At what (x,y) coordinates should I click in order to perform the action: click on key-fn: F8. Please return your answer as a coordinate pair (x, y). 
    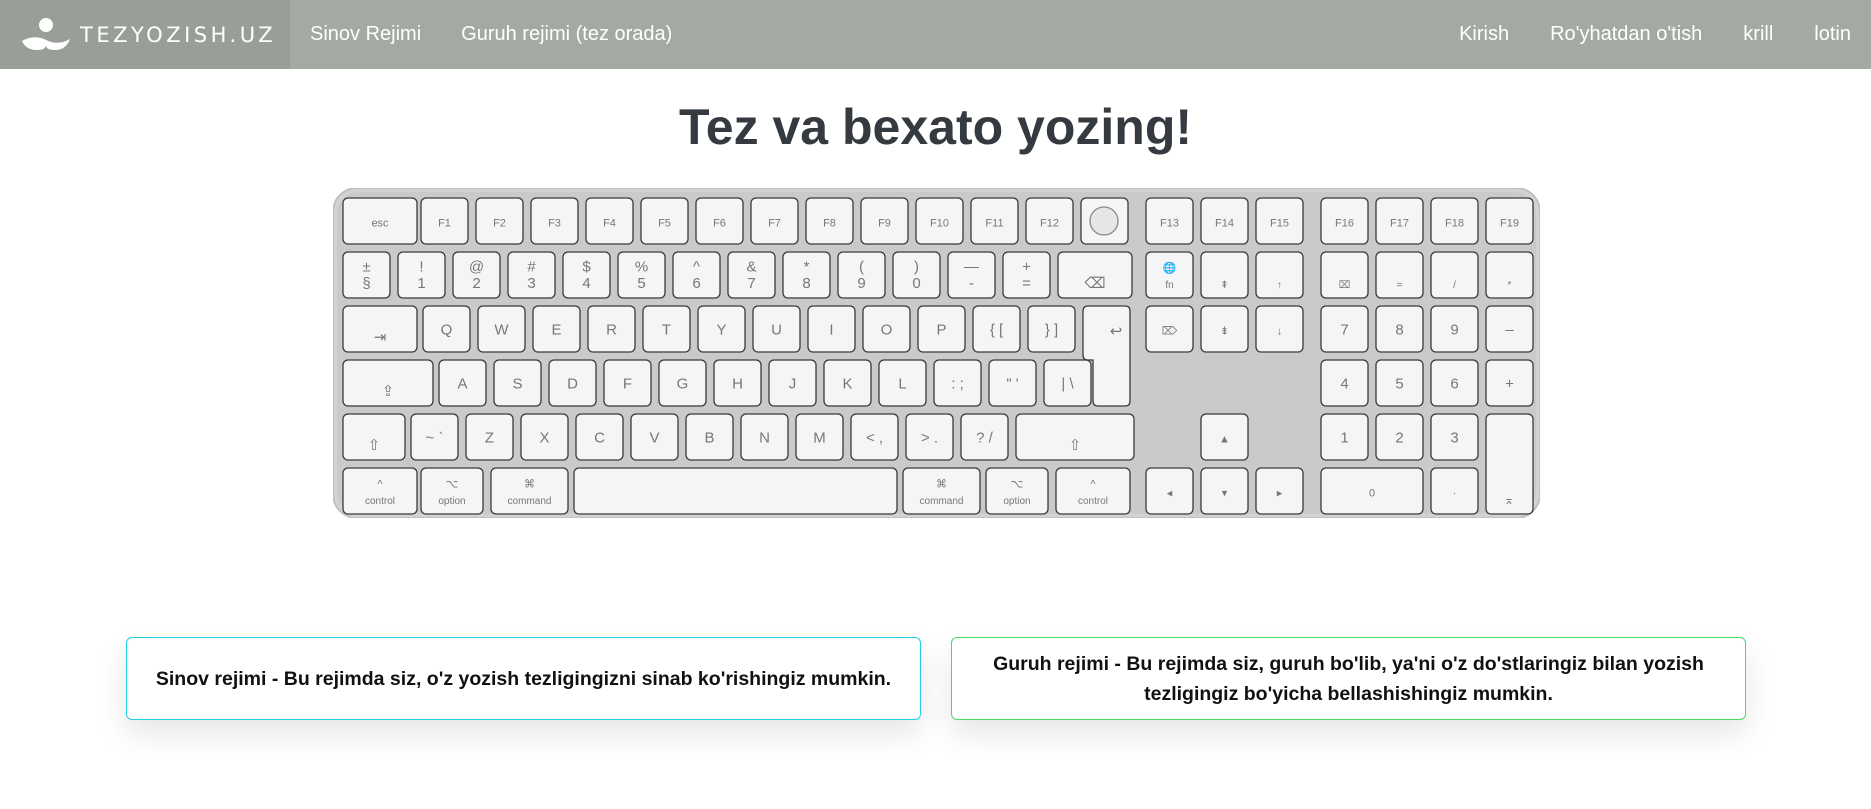
    Looking at the image, I should click on (829, 221).